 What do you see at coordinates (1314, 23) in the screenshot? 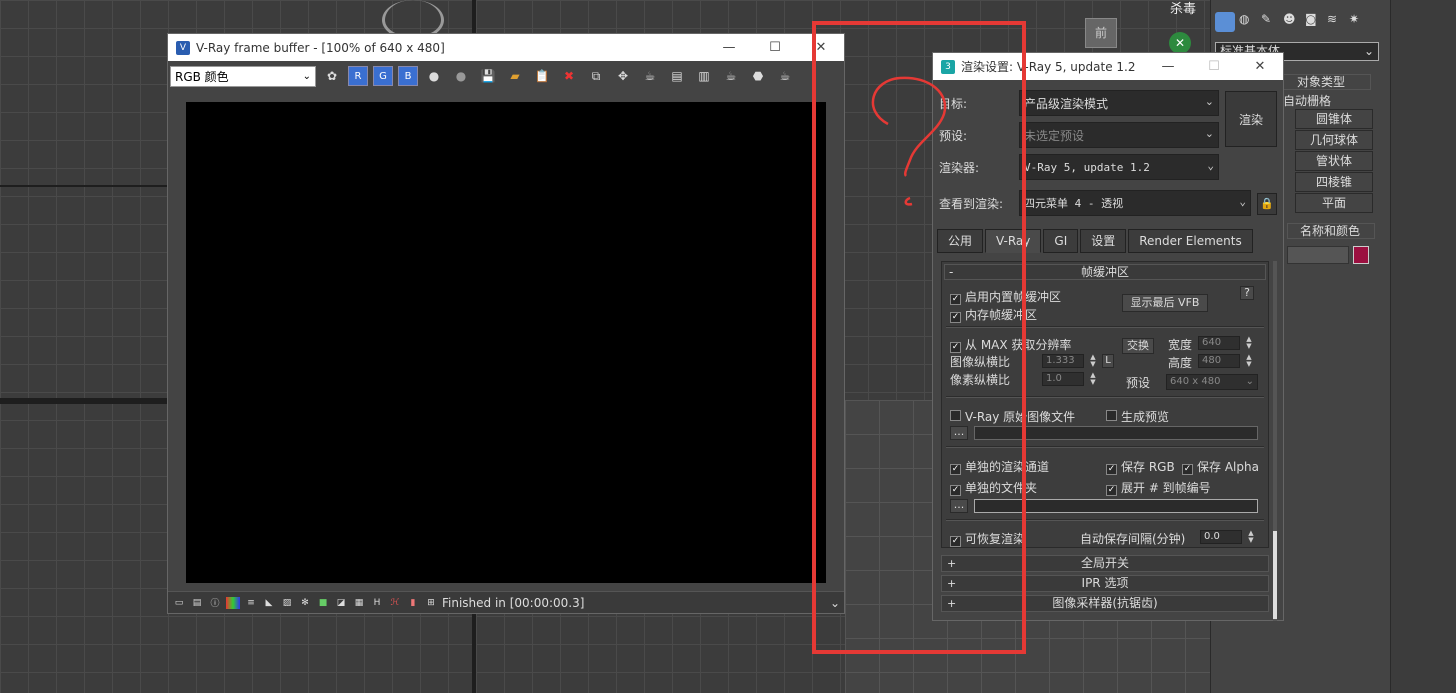
I see `helpers-icon: ◙` at bounding box center [1314, 23].